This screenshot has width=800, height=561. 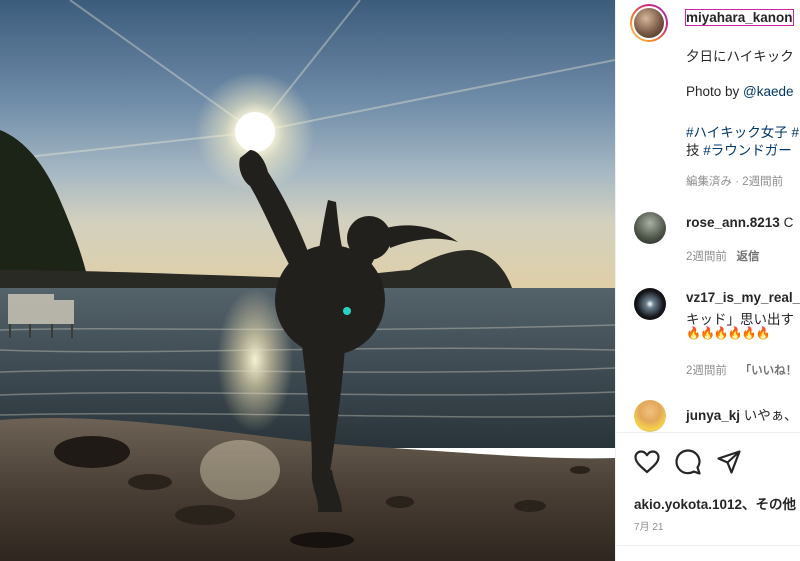 What do you see at coordinates (770, 415) in the screenshot?
I see `comment-text: いやぁ、` at bounding box center [770, 415].